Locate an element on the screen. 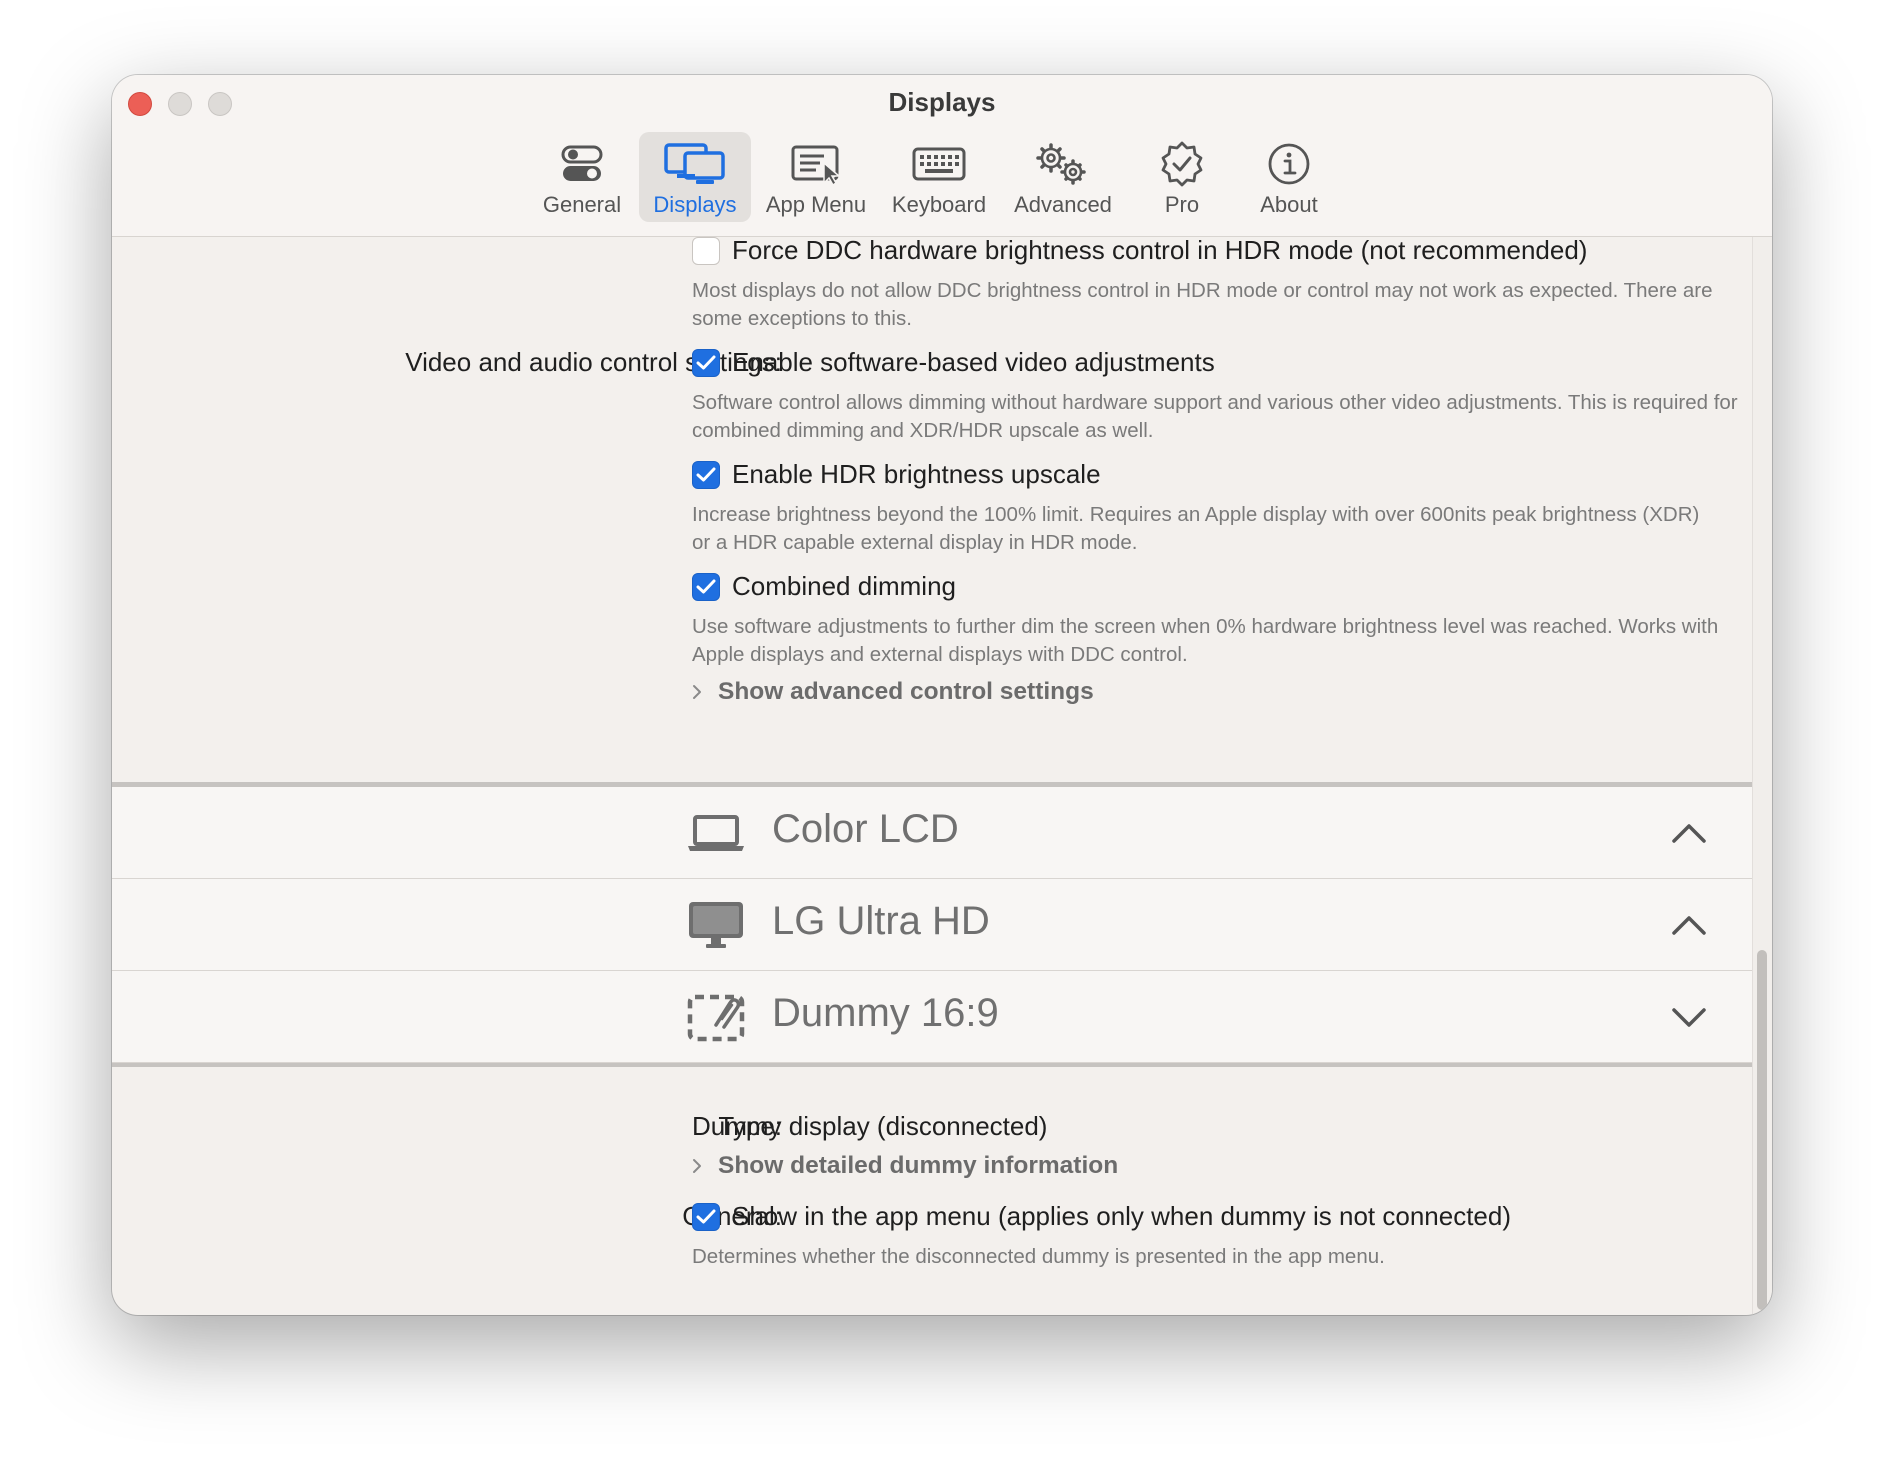 This screenshot has height=1464, width=1884. section-divider is located at coordinates (932, 1065).